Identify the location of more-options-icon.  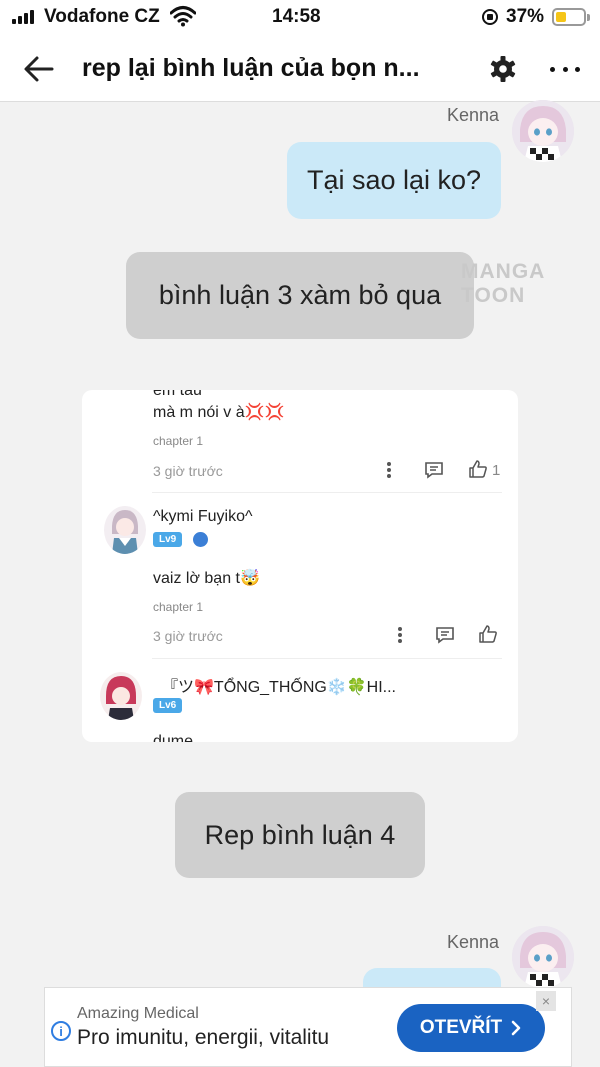
(565, 69).